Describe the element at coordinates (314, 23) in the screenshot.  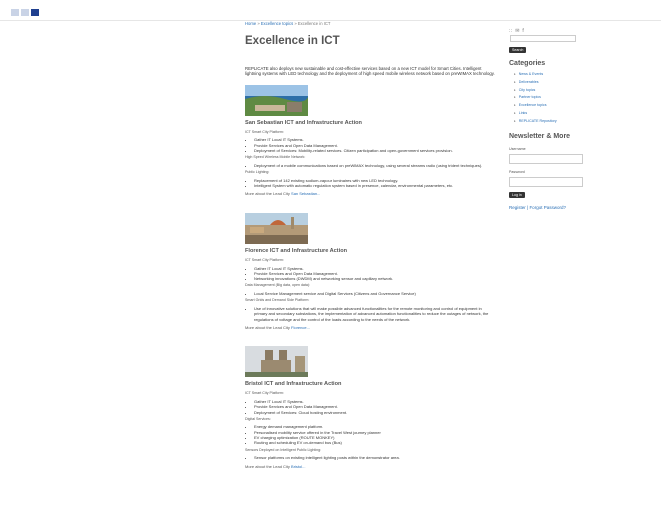
I see `breadcrumb-current: Excellence in ICT` at that location.